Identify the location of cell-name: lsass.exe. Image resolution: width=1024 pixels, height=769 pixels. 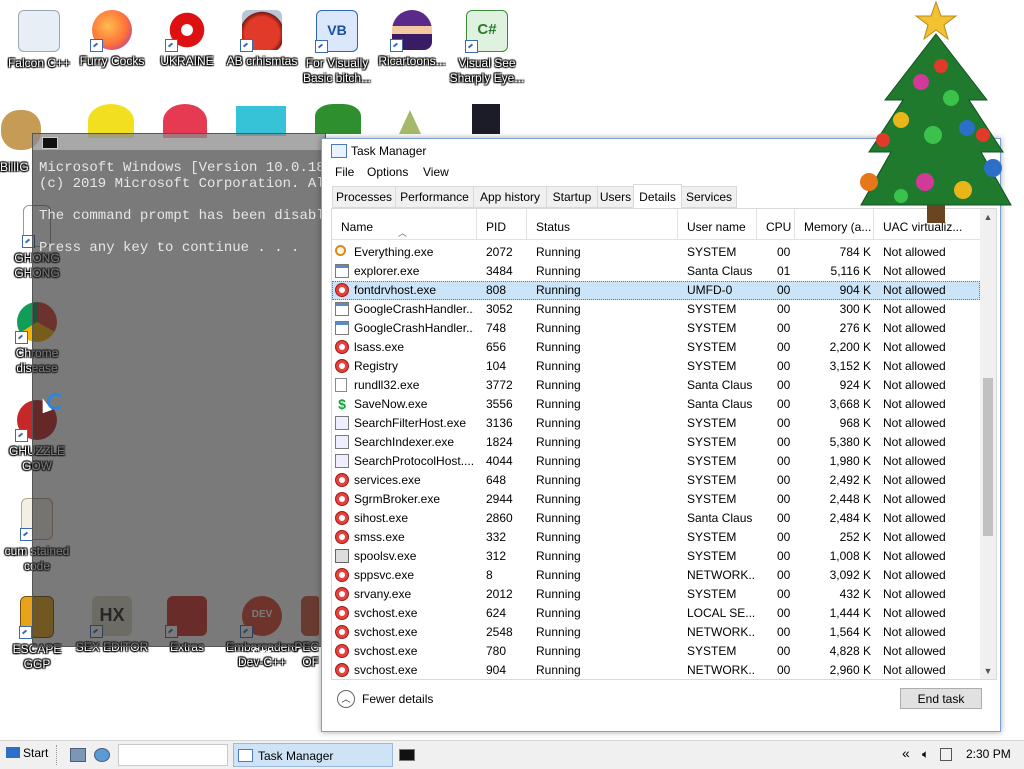
(379, 347).